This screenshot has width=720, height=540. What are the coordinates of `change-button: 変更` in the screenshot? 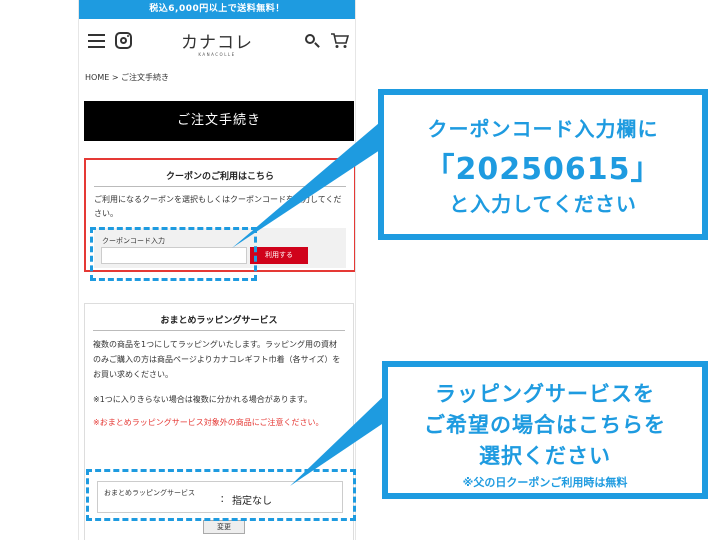 It's located at (224, 527).